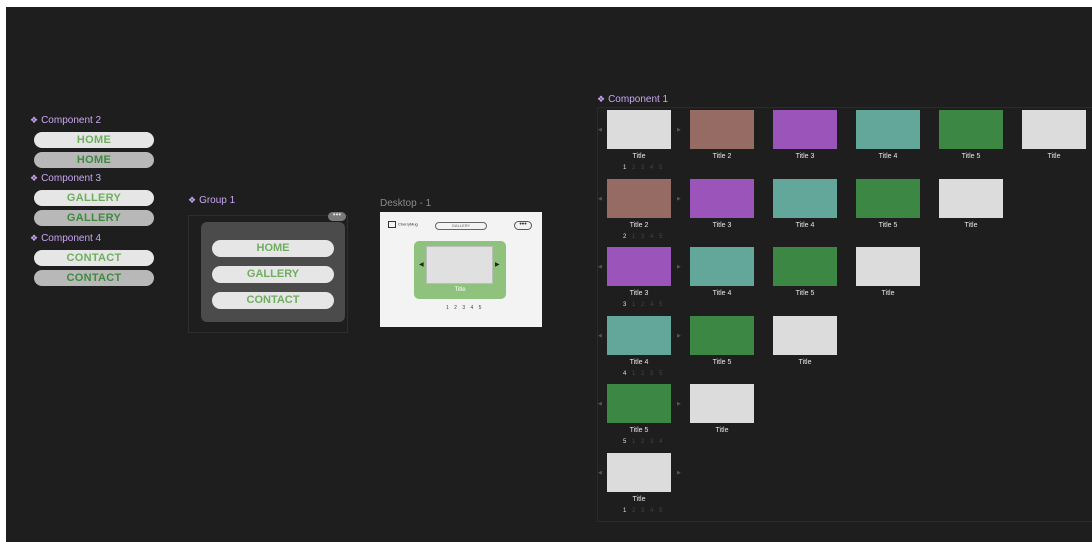  I want to click on carousel-card: ◀ ▶ Title, so click(460, 270).